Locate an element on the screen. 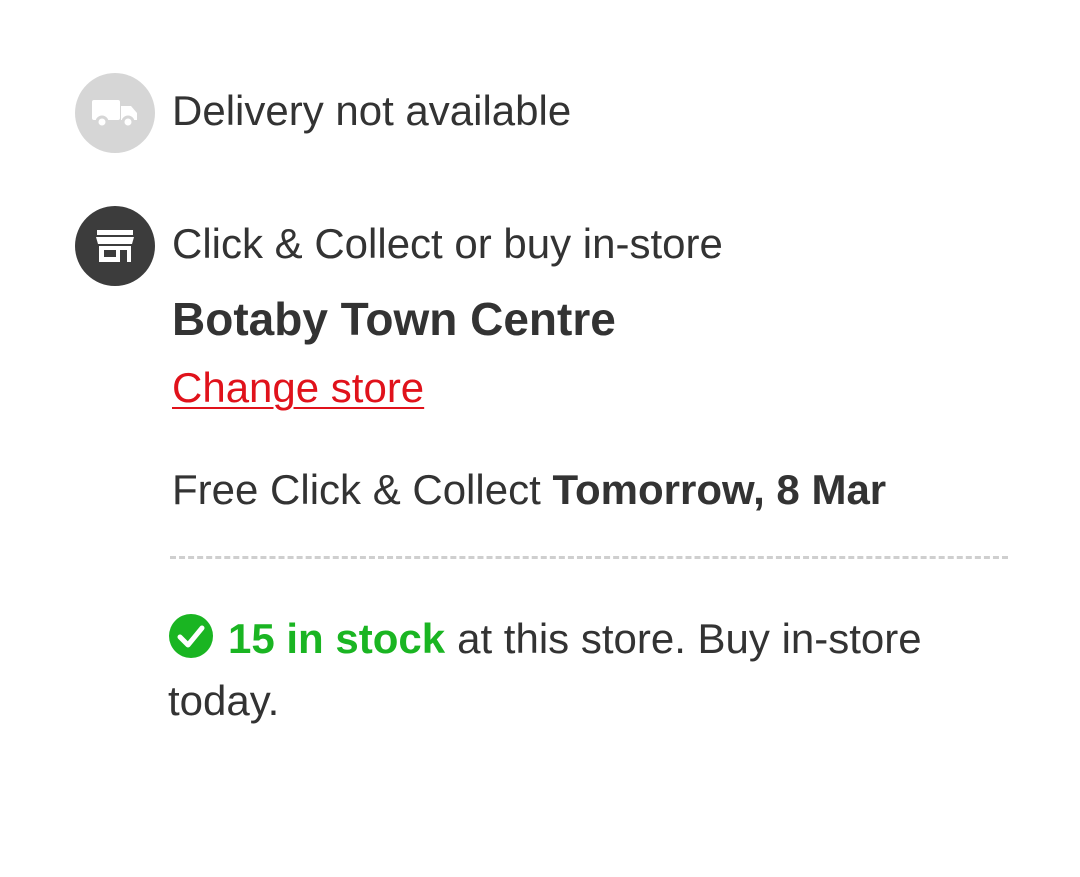 The image size is (1080, 877). collect-status-icon is located at coordinates (115, 246).